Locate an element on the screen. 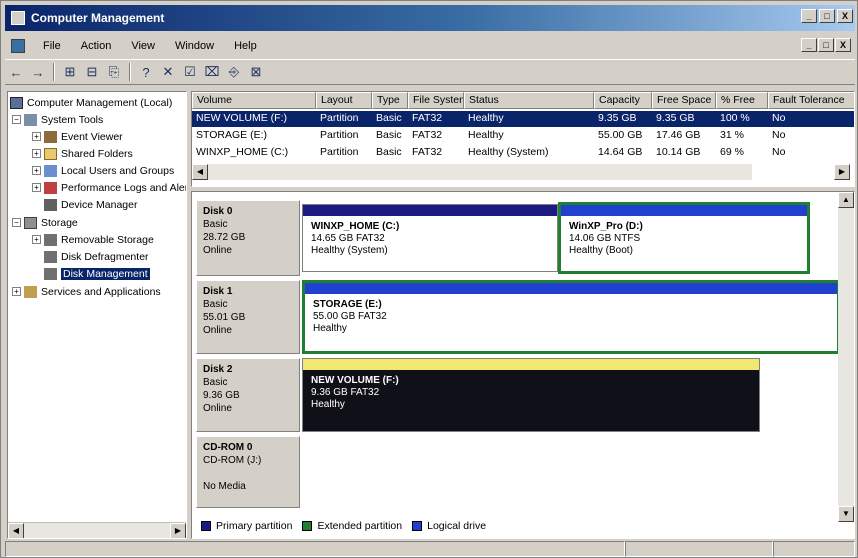 This screenshot has width=858, height=558. tree-item-system-tools: − System Tools is located at coordinates (57, 119).